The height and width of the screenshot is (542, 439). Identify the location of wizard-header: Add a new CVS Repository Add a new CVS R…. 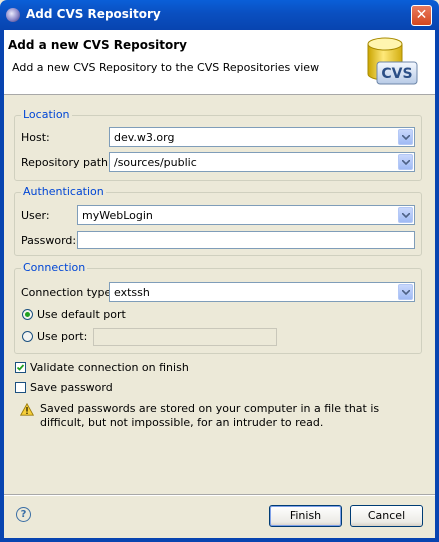
(219, 62).